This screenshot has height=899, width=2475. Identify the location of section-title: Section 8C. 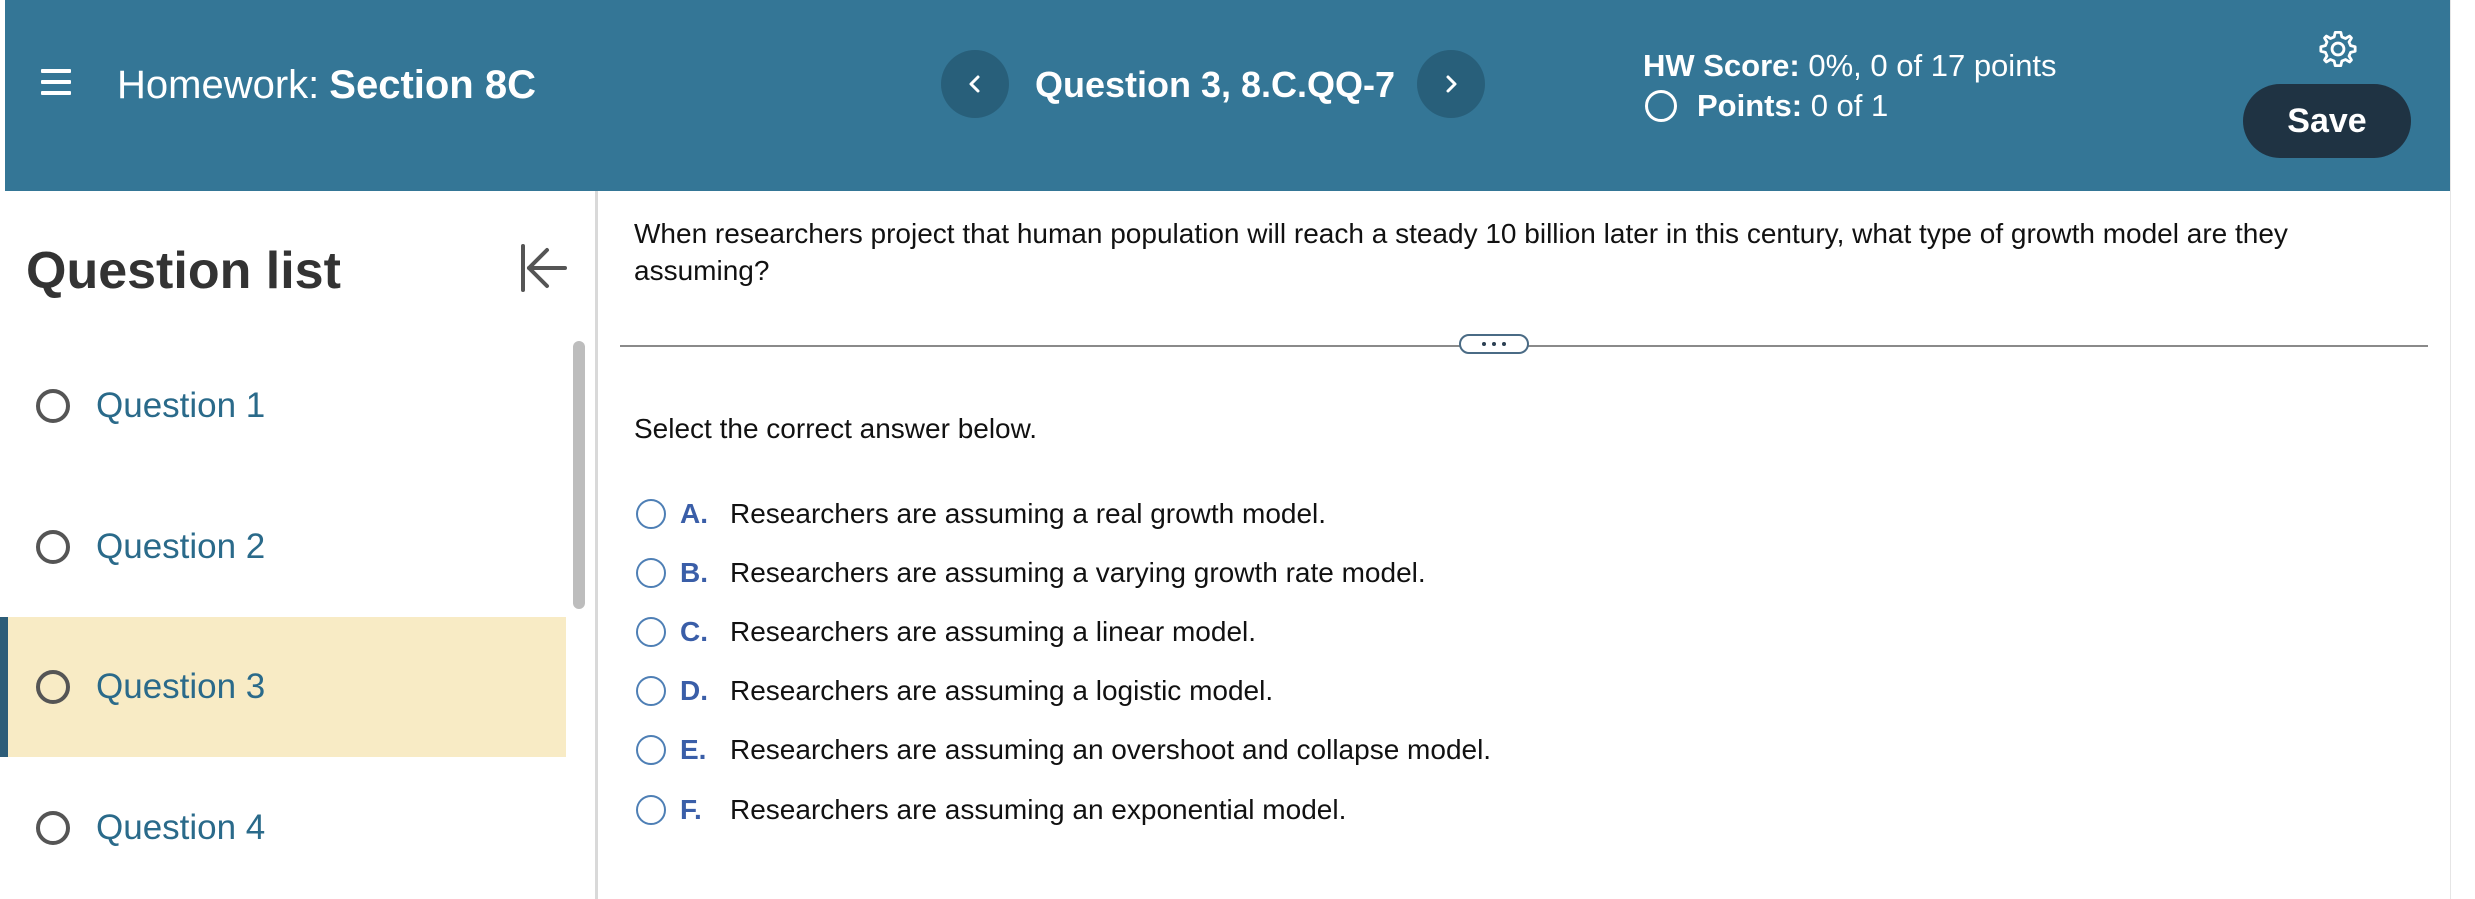
(432, 85).